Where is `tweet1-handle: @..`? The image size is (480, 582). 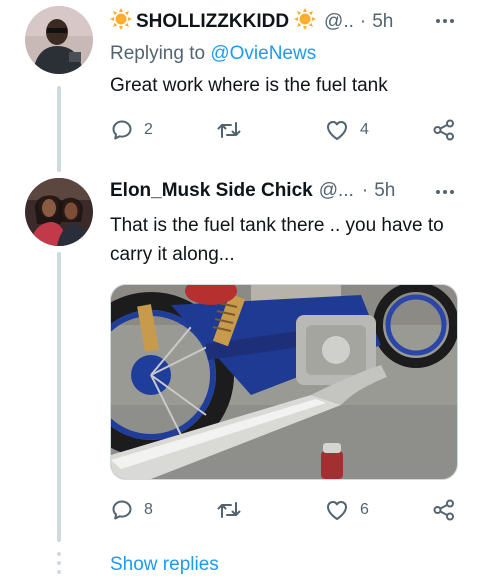 tweet1-handle: @.. is located at coordinates (339, 22).